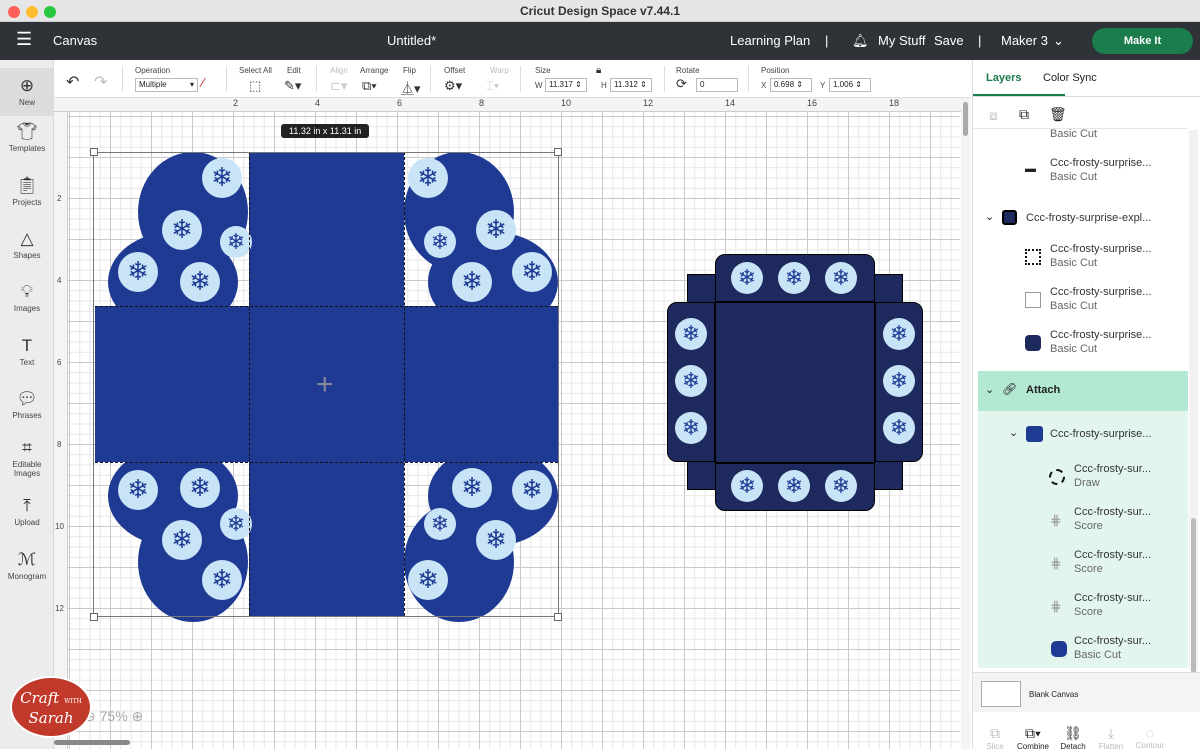 This screenshot has height=751, width=1200. I want to click on zoom-in-button: ⊕, so click(138, 716).